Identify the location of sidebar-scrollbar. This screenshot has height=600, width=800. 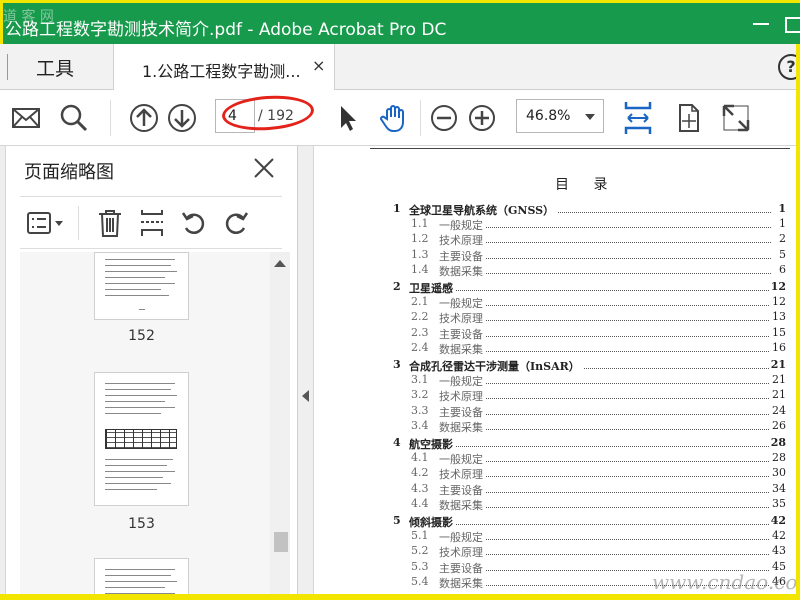
(280, 426).